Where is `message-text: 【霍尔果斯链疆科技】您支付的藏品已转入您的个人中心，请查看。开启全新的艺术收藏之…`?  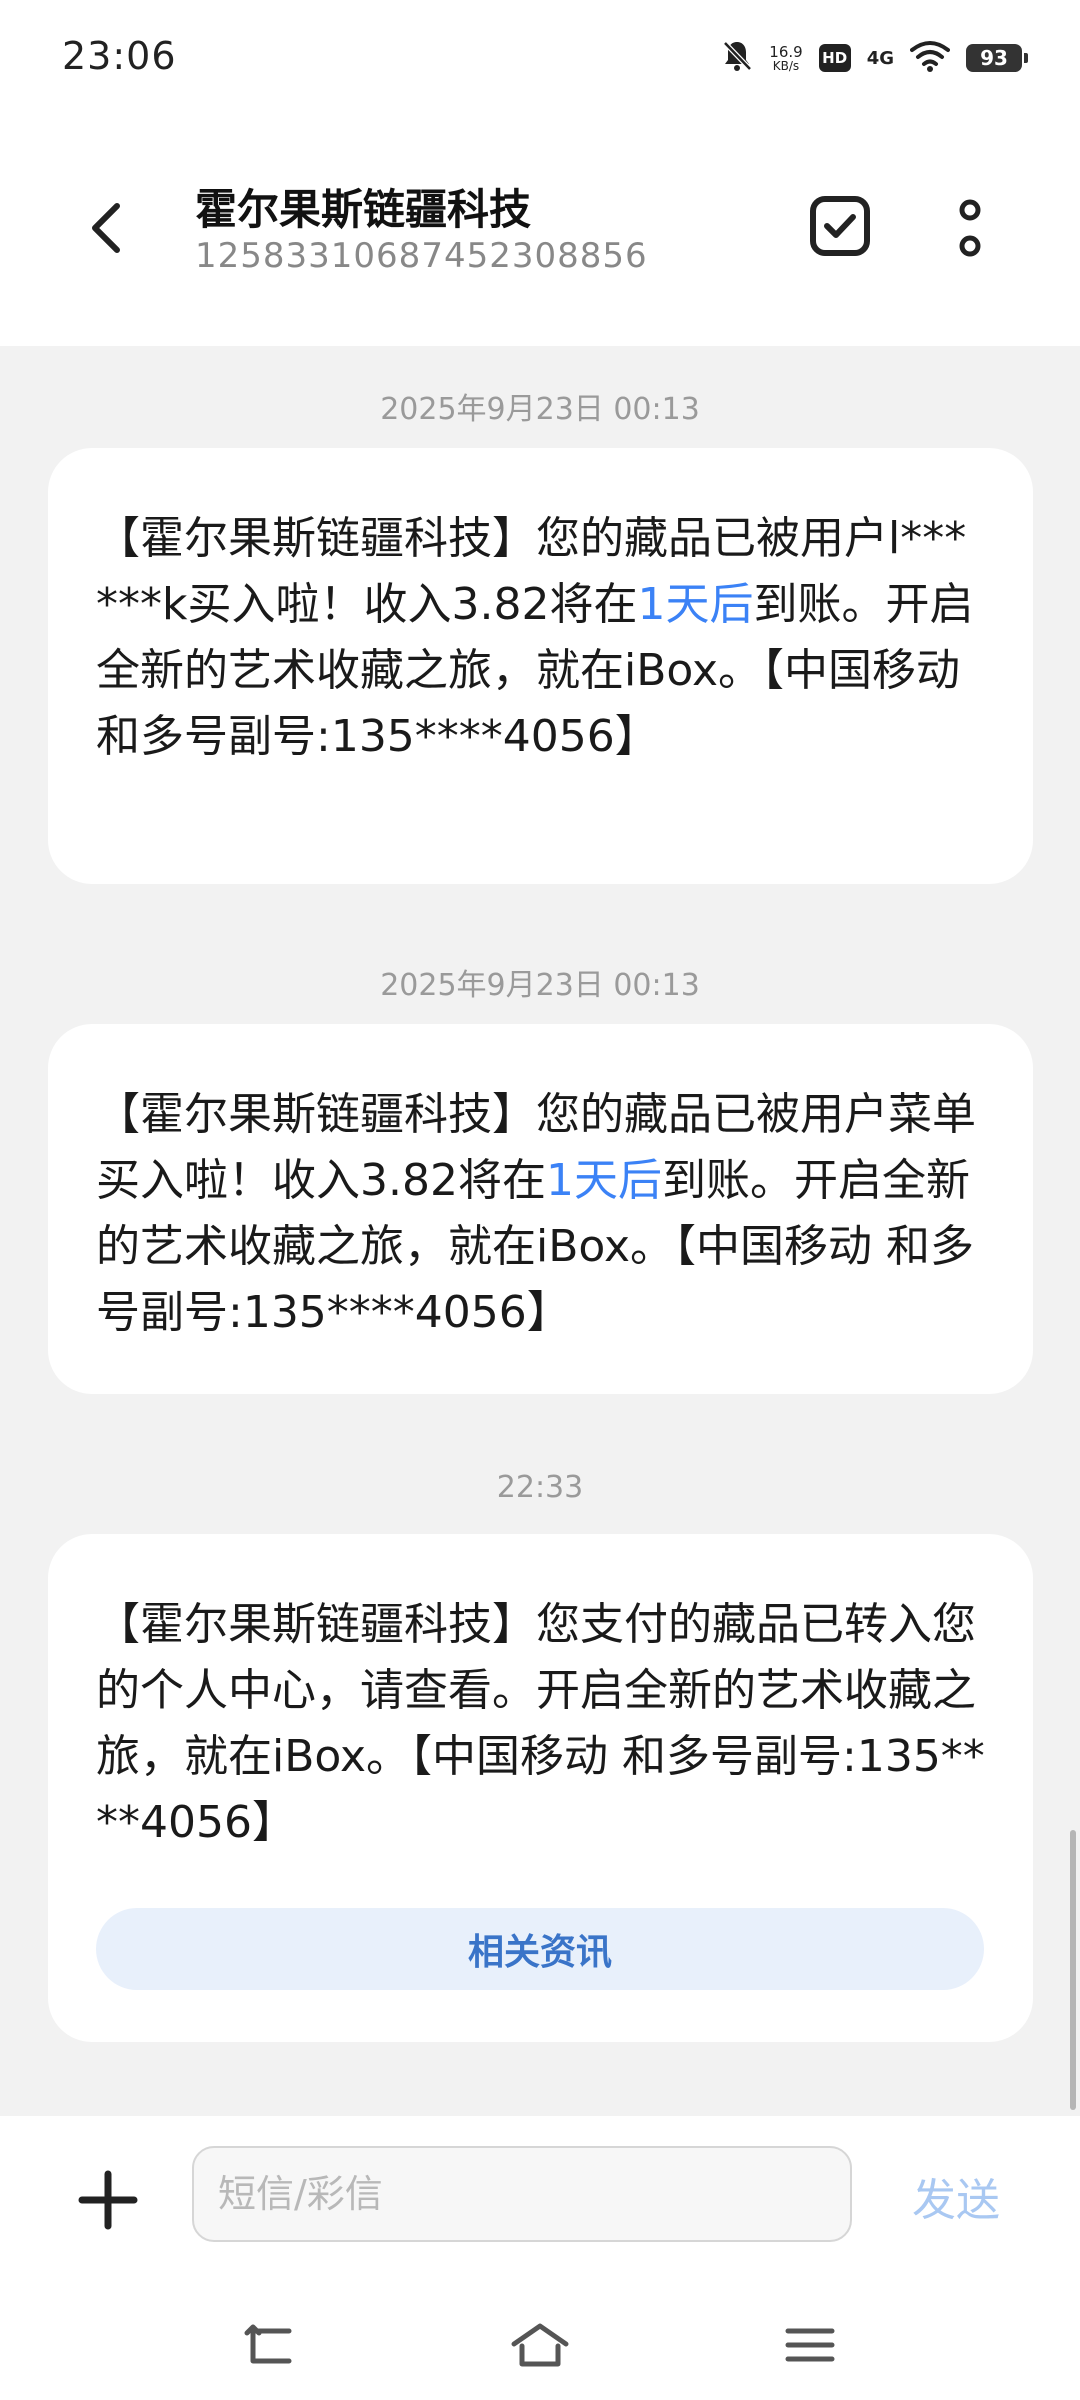
message-text: 【霍尔果斯链疆科技】您支付的藏品已转入您的个人中心，请查看。开启全新的艺术收藏之… is located at coordinates (540, 1723).